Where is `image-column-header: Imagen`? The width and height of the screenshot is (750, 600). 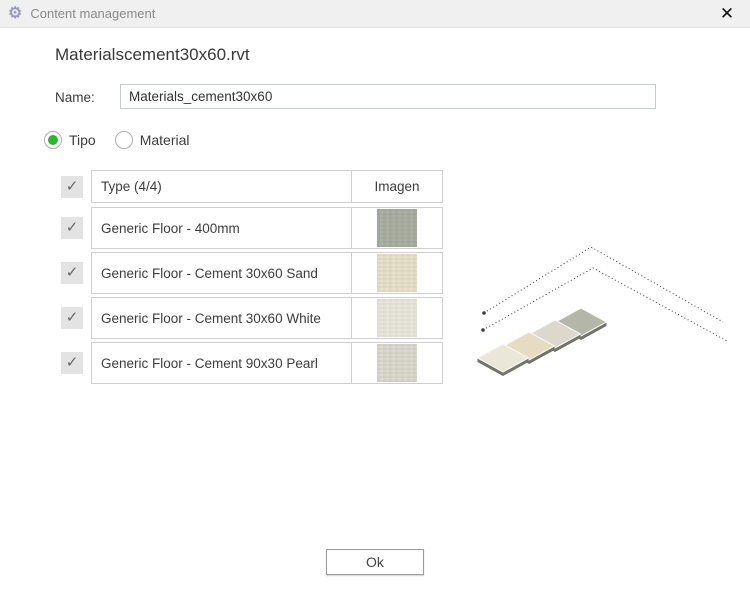
image-column-header: Imagen is located at coordinates (397, 186).